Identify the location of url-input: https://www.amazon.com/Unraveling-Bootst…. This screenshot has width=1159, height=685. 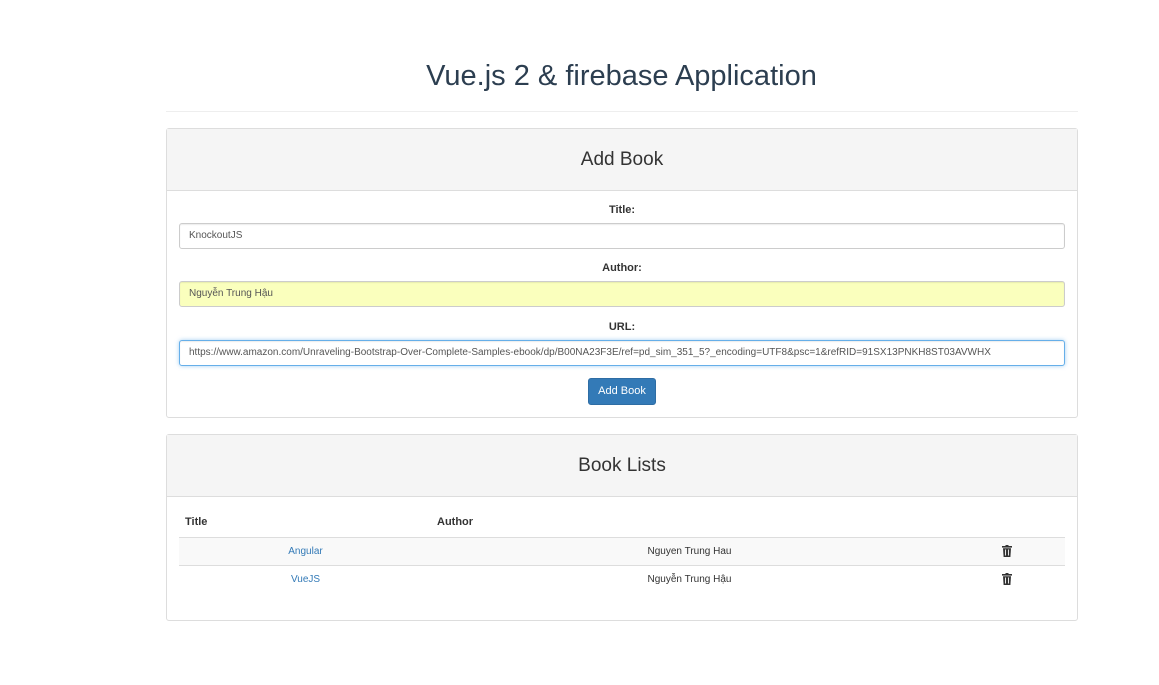
(622, 353).